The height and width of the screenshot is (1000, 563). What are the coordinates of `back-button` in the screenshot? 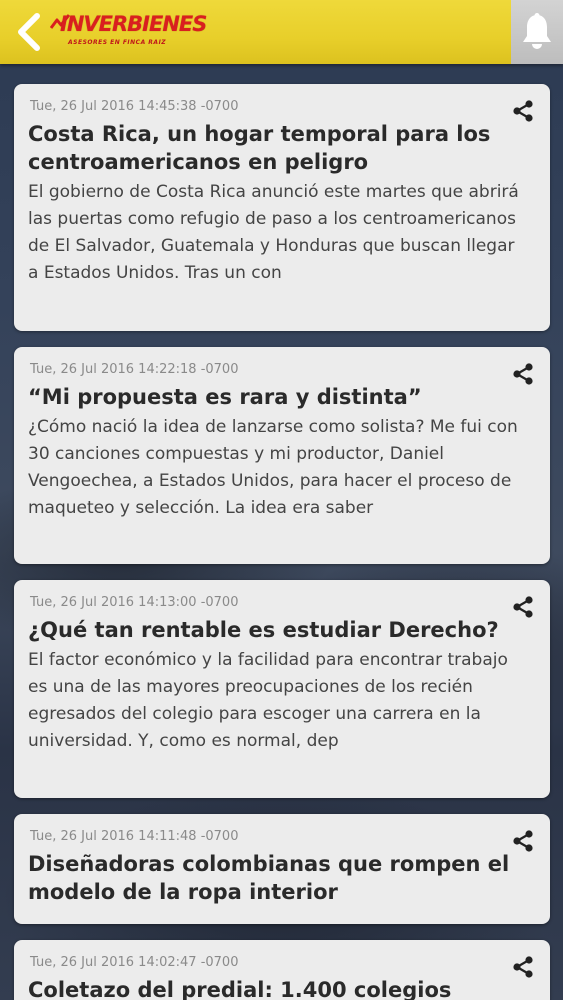 It's located at (29, 32).